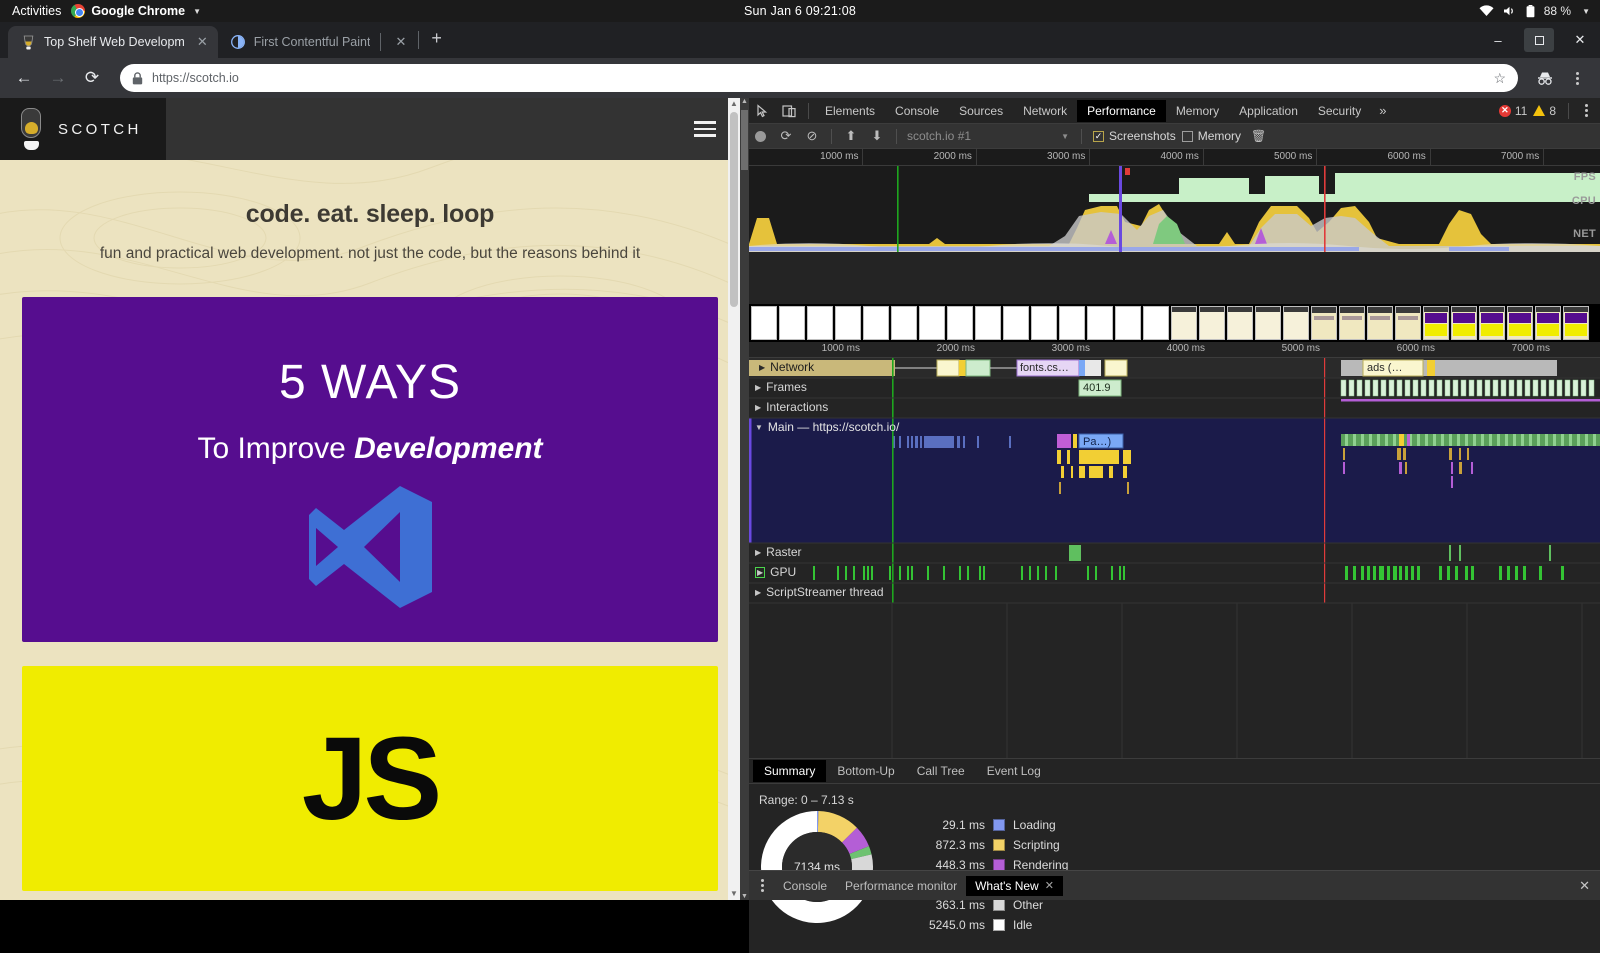 Image resolution: width=1600 pixels, height=953 pixels. What do you see at coordinates (1097, 388) in the screenshot?
I see `frame-duration-label: 401.9` at bounding box center [1097, 388].